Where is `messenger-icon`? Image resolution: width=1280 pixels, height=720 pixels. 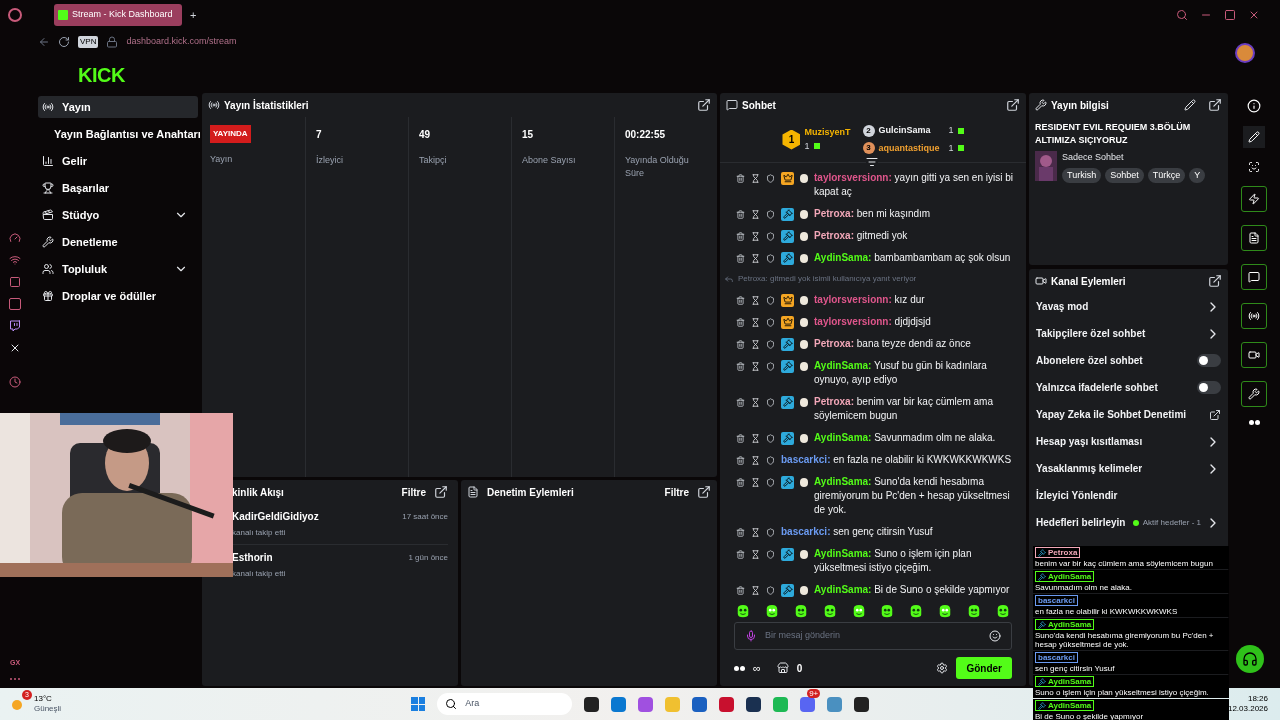 messenger-icon is located at coordinates (15, 304).